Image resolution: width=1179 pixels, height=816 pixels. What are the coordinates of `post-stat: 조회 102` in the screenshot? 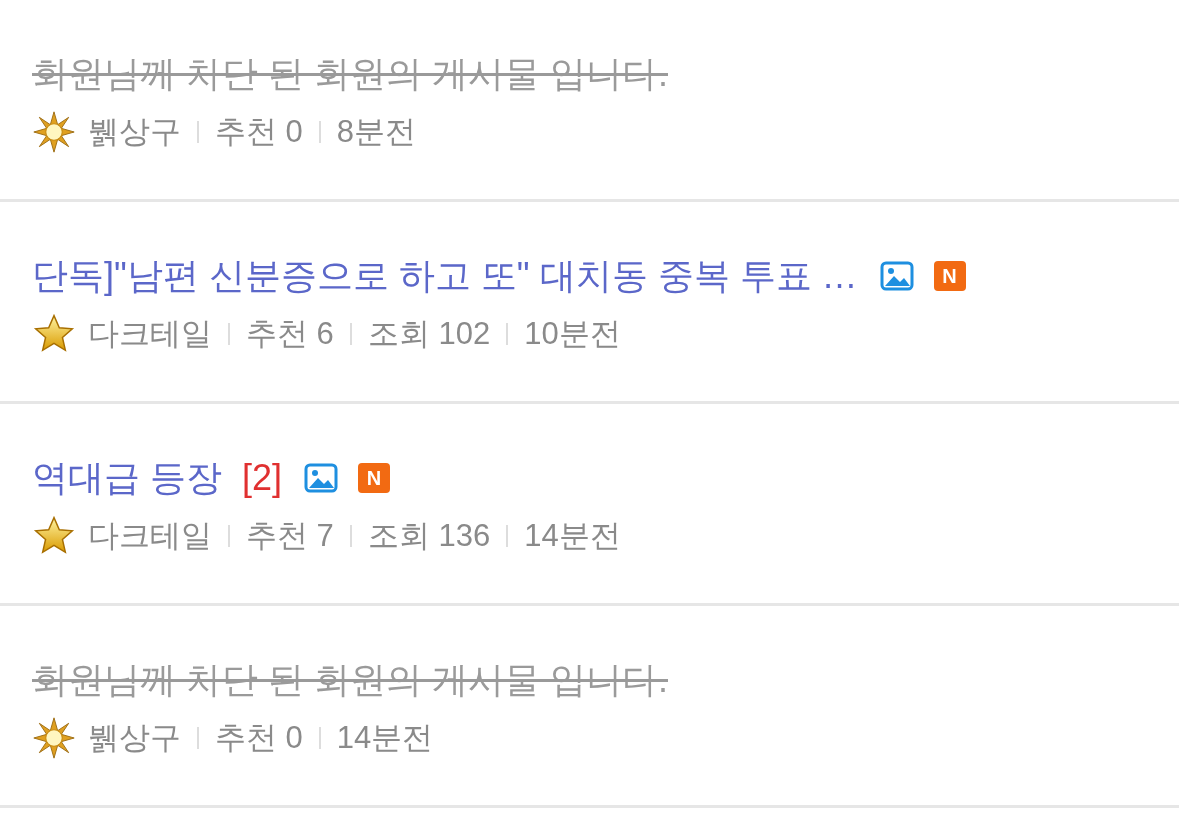 It's located at (429, 333).